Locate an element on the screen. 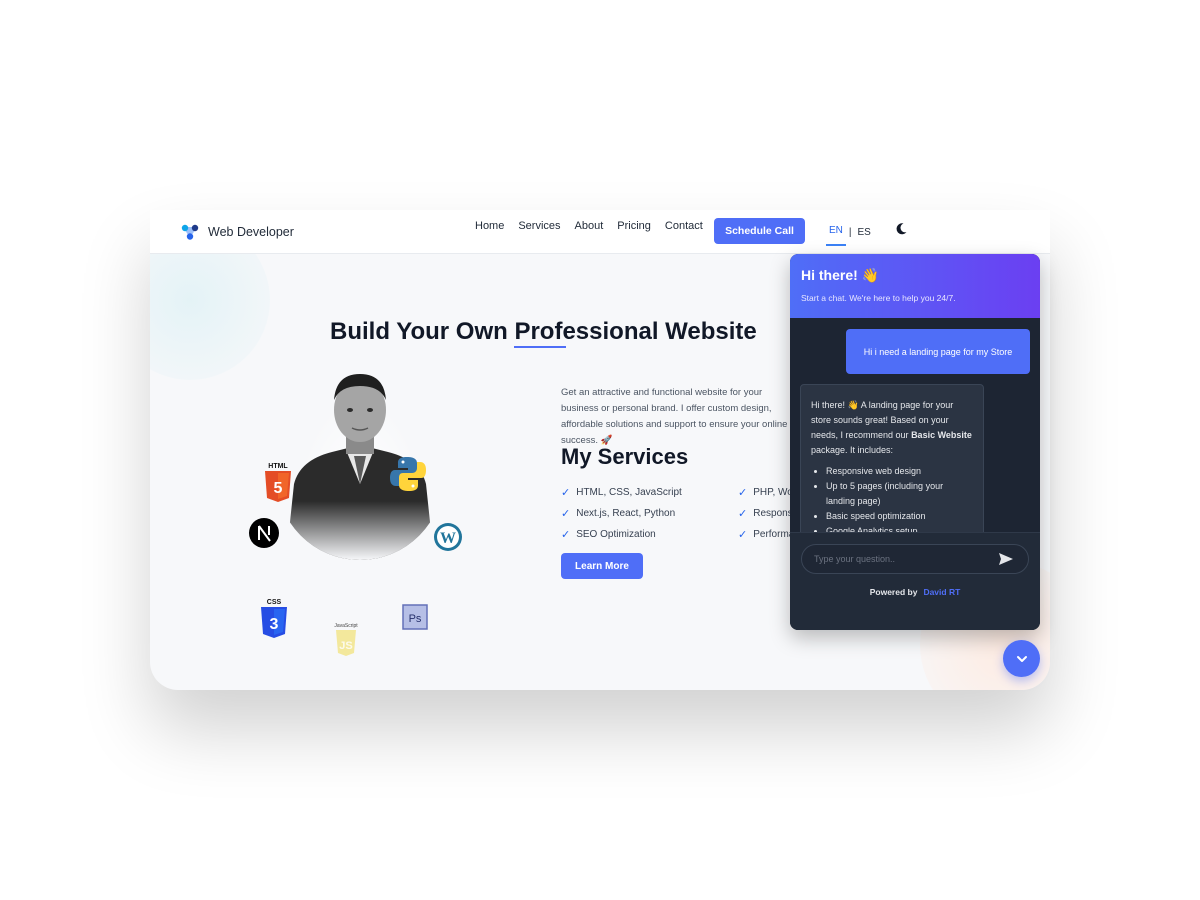 The image size is (1200, 900). lang-es-option: ES is located at coordinates (864, 232).